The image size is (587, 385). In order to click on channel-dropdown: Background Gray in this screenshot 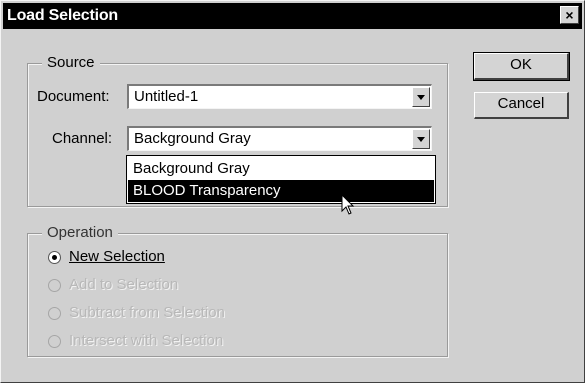, I will do `click(279, 138)`.